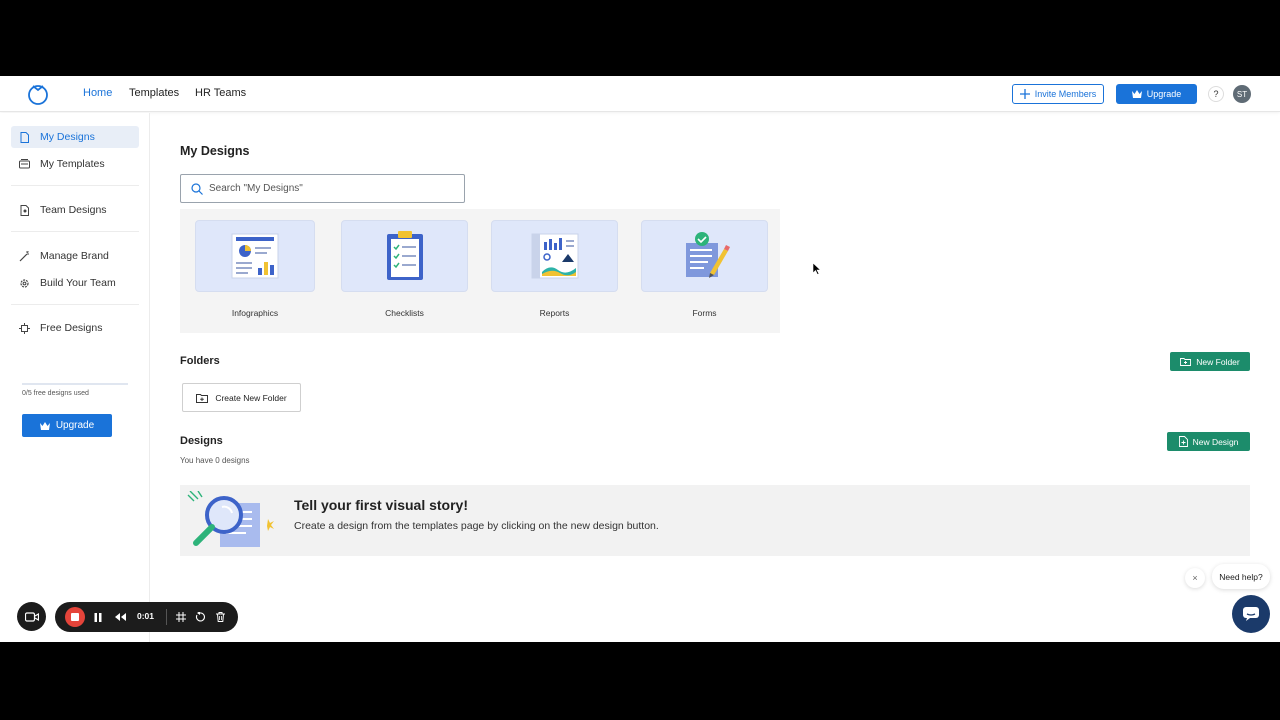  I want to click on video-camera-icon, so click(31, 616).